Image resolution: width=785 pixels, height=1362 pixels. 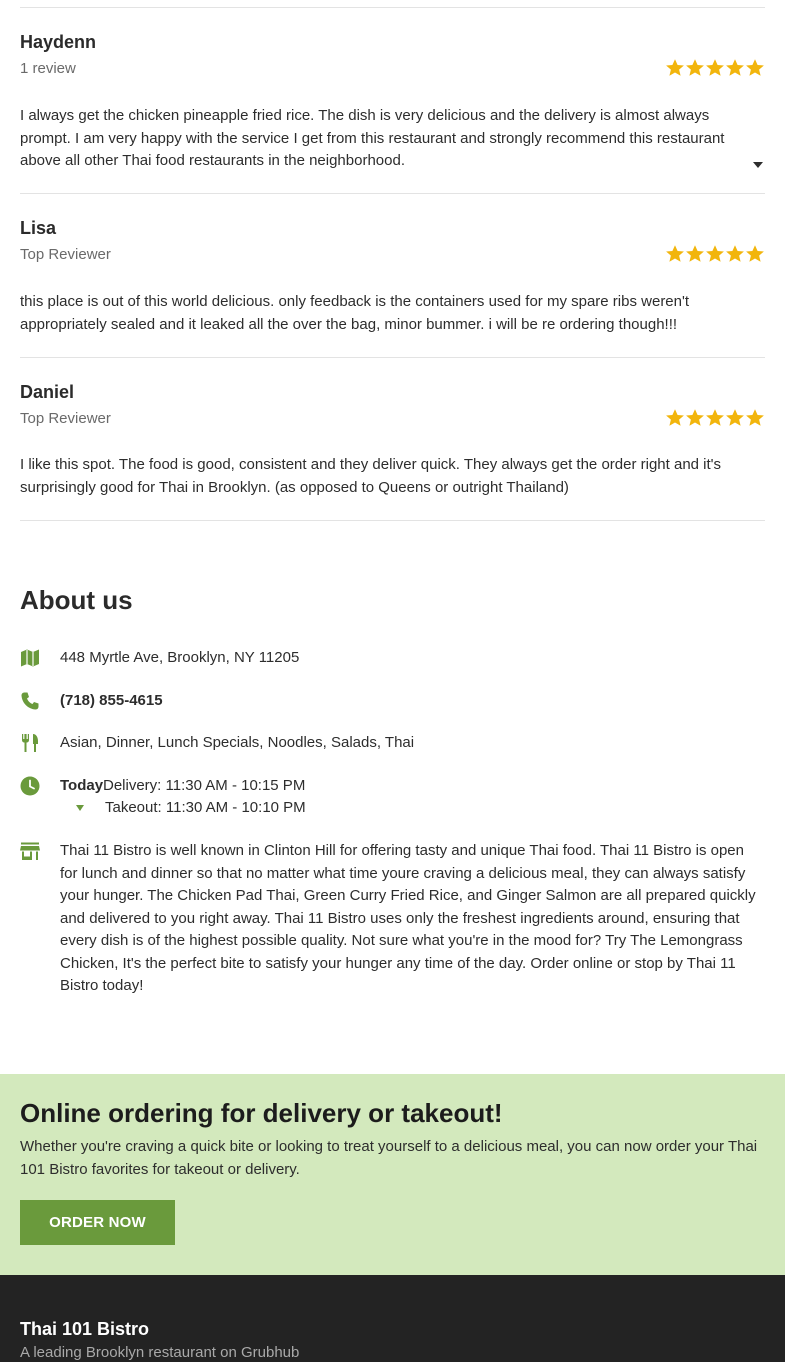 I want to click on phone-icon, so click(x=30, y=701).